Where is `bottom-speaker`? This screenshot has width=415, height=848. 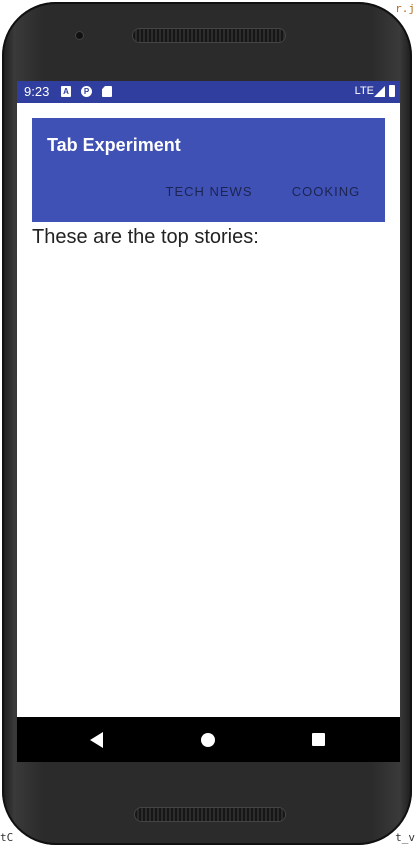
bottom-speaker is located at coordinates (210, 814).